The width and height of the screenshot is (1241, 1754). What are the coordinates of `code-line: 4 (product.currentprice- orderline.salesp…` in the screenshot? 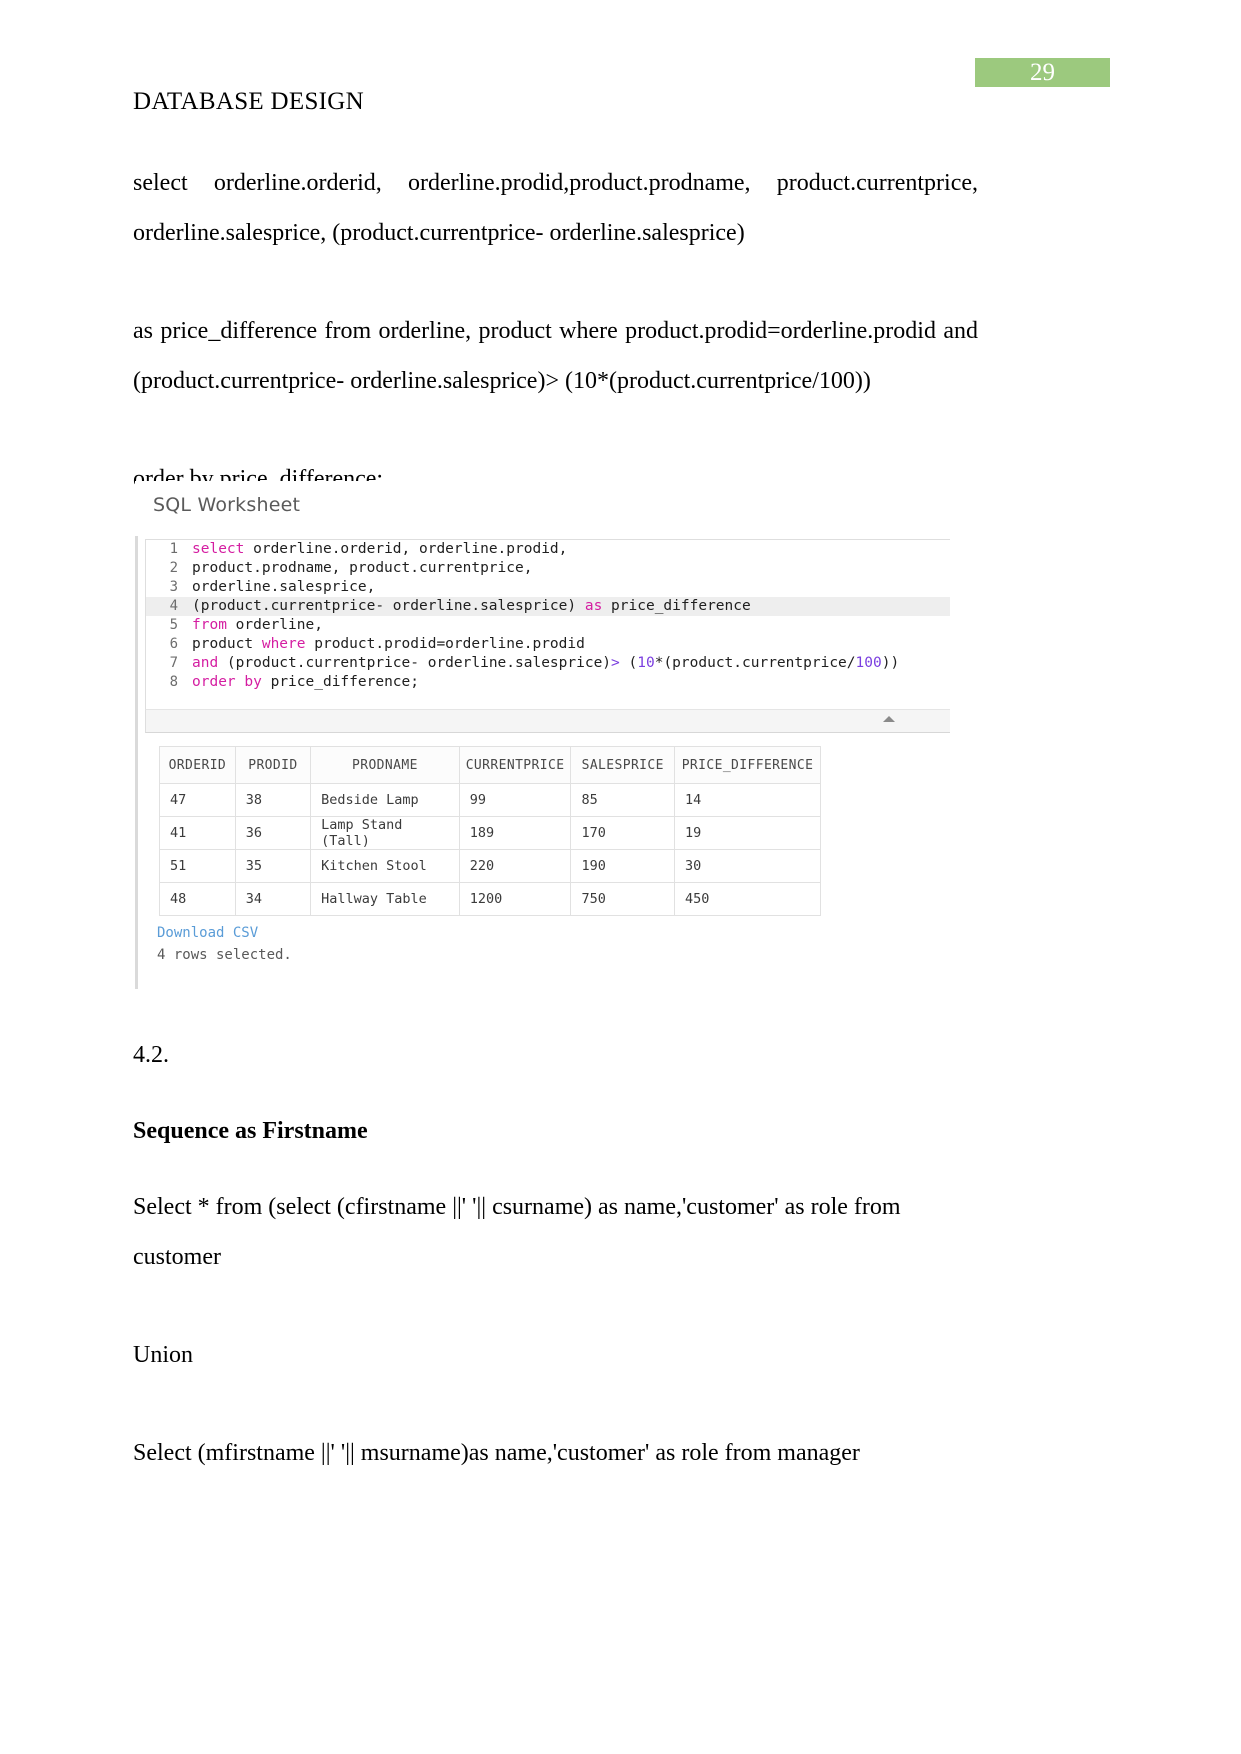 It's located at (548, 606).